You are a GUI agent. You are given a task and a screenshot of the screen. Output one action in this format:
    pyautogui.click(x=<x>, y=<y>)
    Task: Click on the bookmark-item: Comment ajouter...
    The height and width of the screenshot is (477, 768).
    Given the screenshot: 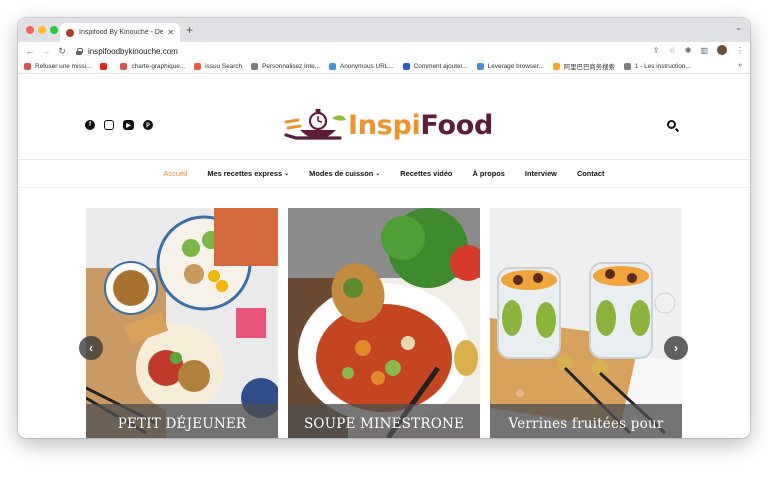 What is the action you would take?
    pyautogui.click(x=435, y=66)
    